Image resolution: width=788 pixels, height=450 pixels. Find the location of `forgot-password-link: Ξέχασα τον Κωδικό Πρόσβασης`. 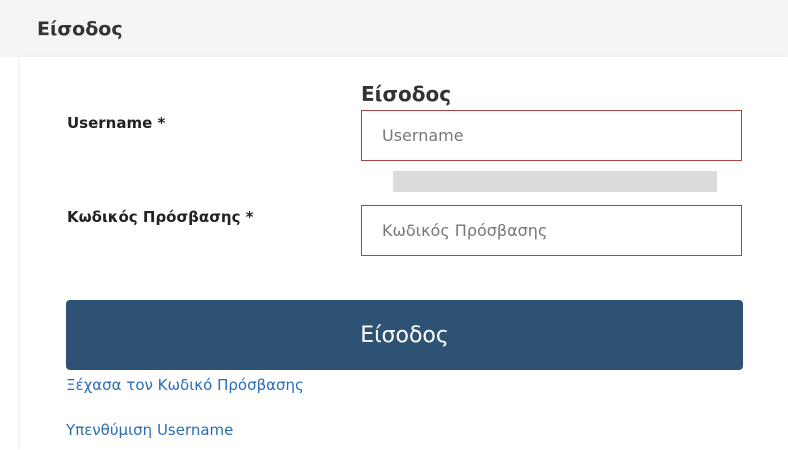

forgot-password-link: Ξέχασα τον Κωδικό Πρόσβασης is located at coordinates (185, 385).